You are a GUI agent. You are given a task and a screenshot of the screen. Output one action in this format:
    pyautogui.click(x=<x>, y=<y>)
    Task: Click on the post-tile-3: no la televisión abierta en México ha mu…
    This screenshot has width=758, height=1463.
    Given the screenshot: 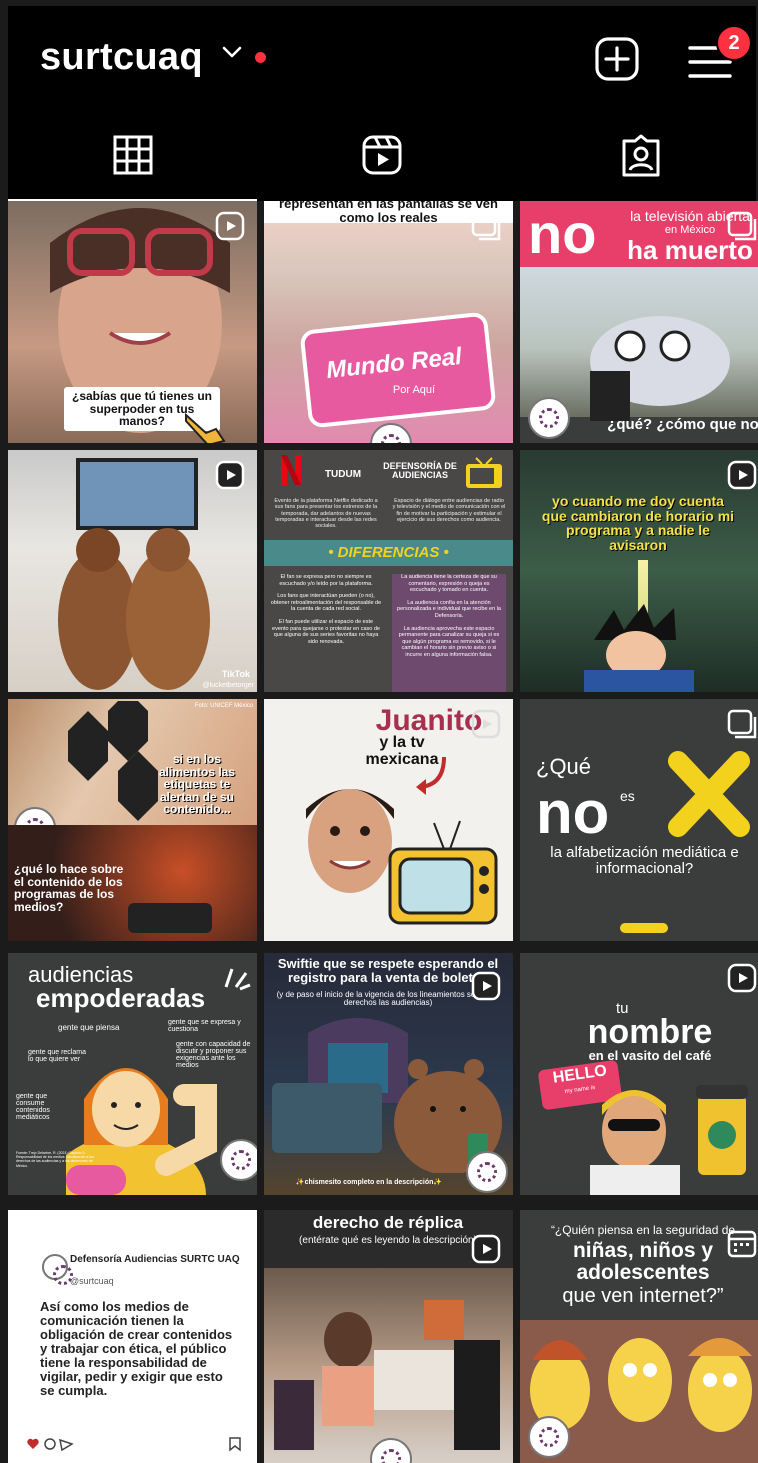 What is the action you would take?
    pyautogui.click(x=639, y=322)
    